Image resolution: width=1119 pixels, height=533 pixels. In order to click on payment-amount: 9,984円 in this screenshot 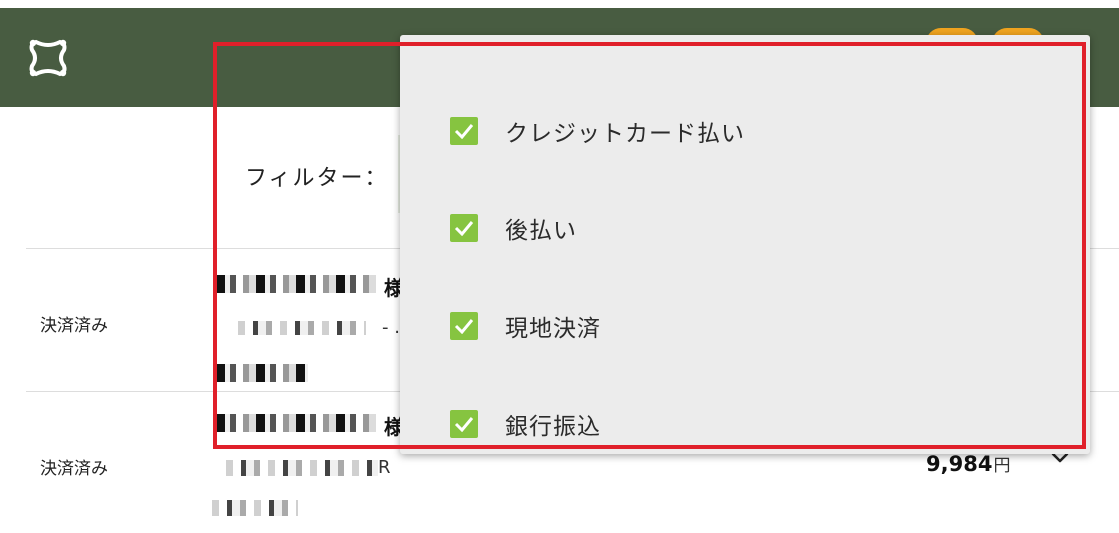, I will do `click(968, 463)`.